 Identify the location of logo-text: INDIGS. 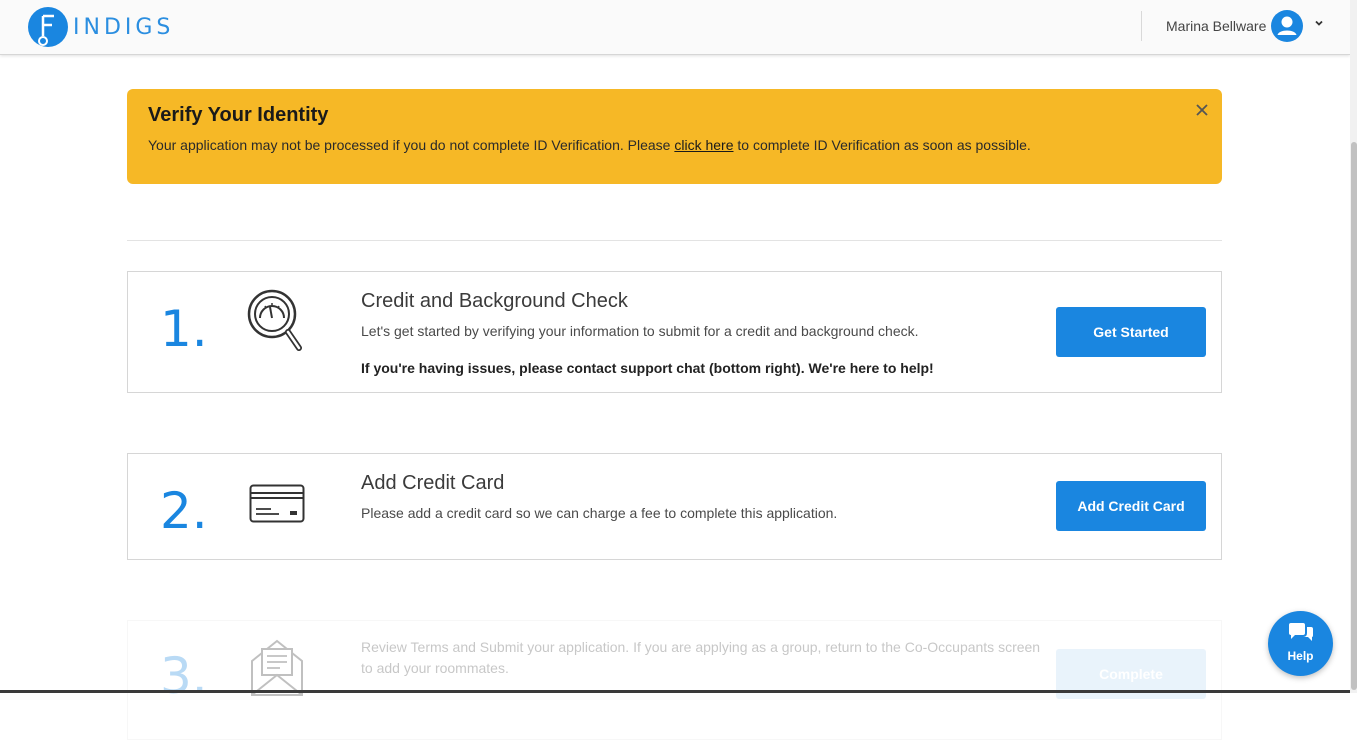
(124, 27).